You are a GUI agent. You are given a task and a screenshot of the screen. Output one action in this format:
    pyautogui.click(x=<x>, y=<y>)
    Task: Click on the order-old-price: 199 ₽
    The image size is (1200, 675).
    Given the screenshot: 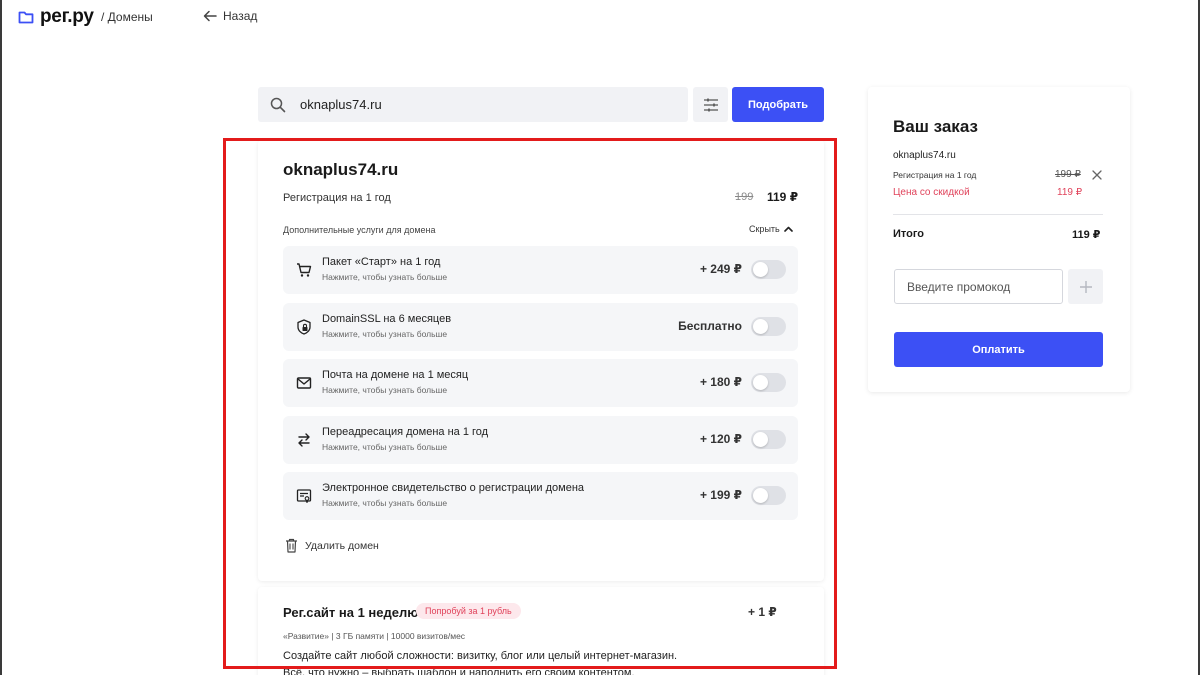 What is the action you would take?
    pyautogui.click(x=1068, y=174)
    